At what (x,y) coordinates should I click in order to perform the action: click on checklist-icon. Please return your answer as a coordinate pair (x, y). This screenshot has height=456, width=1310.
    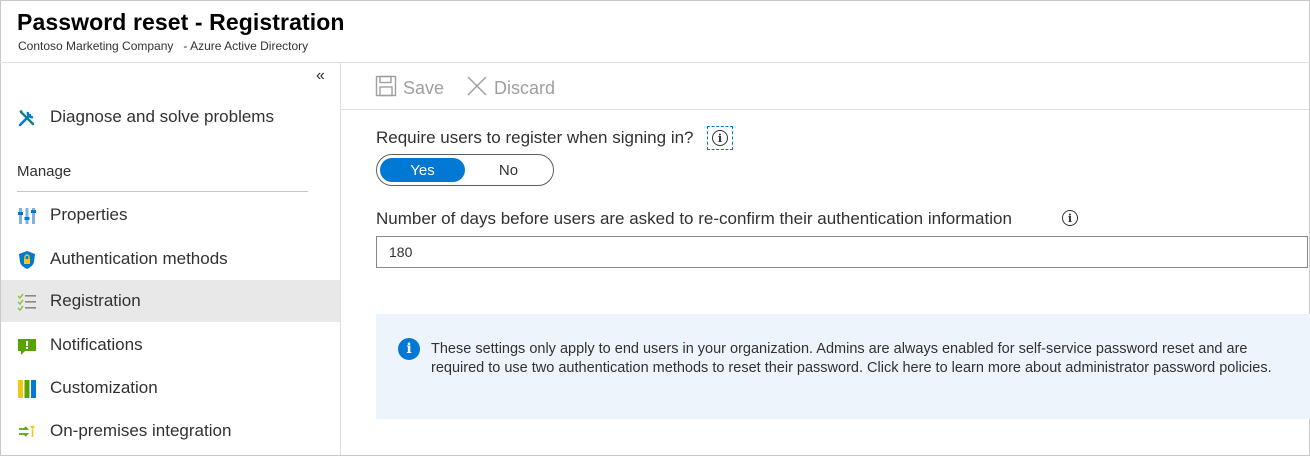
    Looking at the image, I should click on (27, 302).